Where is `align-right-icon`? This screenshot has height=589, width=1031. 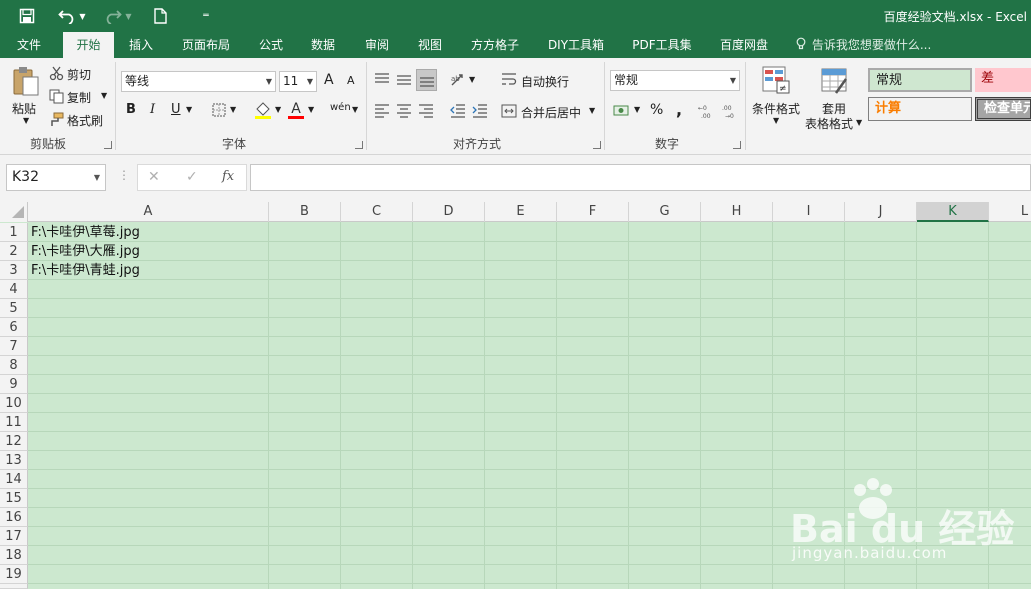
align-right-icon is located at coordinates (426, 111).